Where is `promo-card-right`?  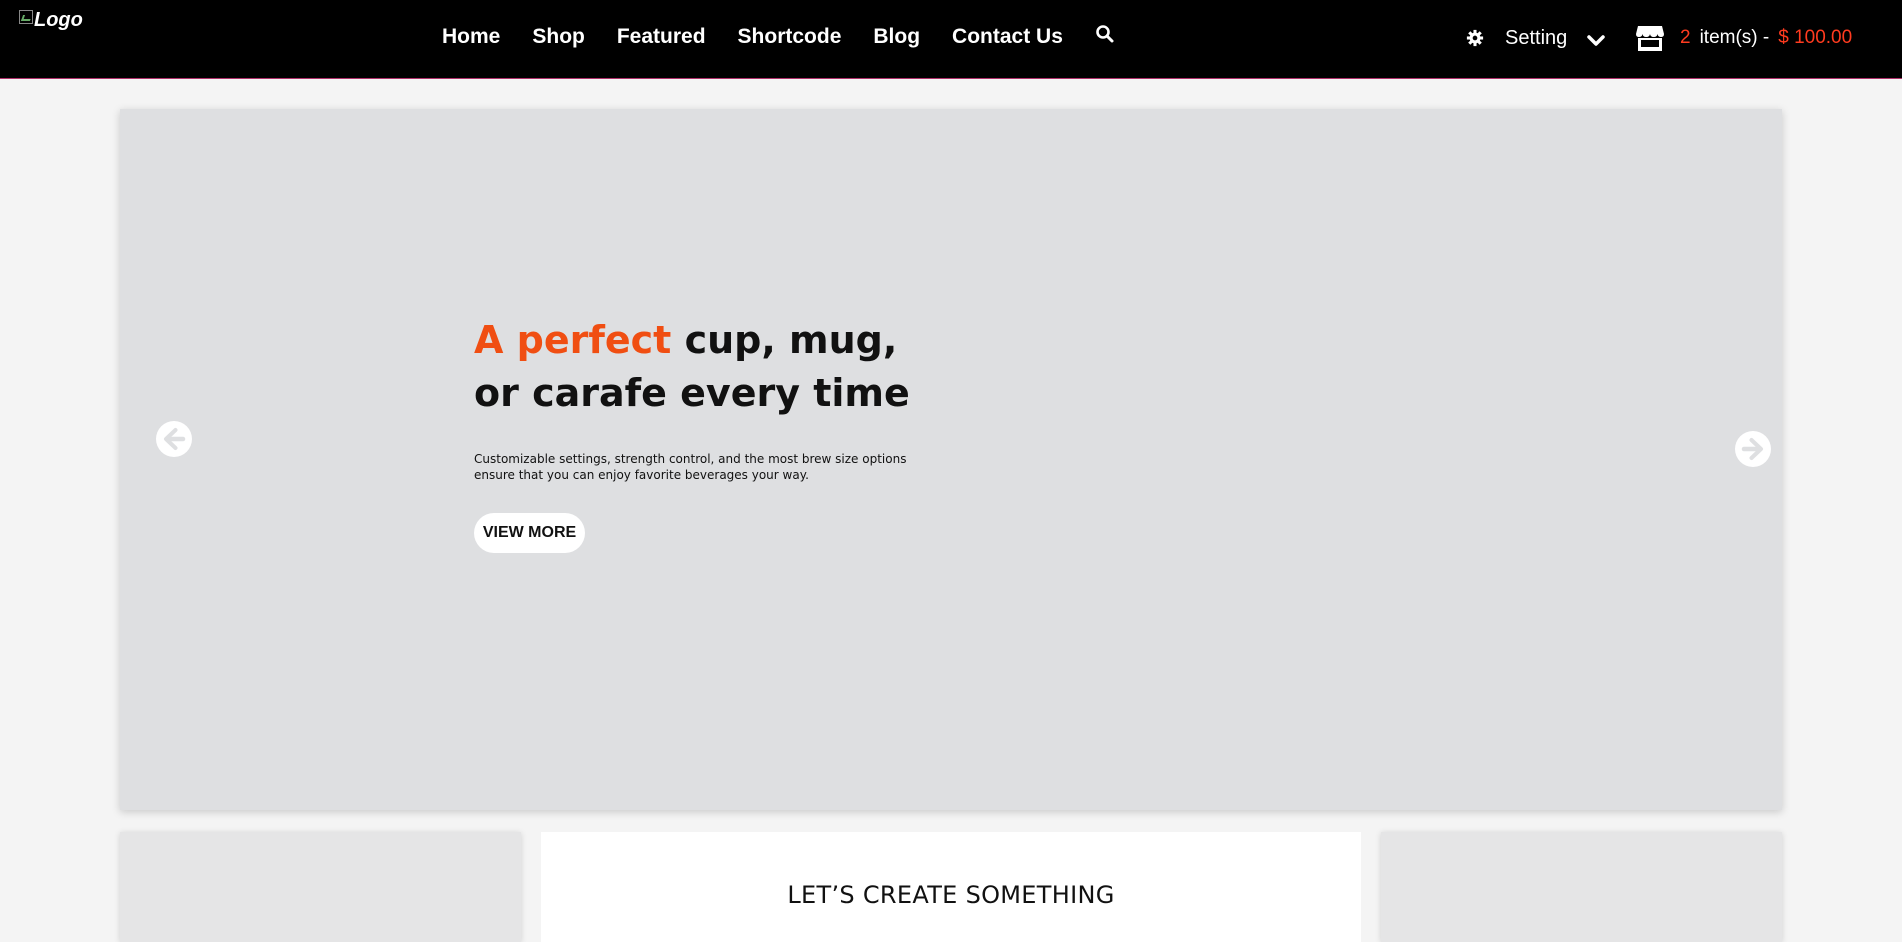 promo-card-right is located at coordinates (1581, 887).